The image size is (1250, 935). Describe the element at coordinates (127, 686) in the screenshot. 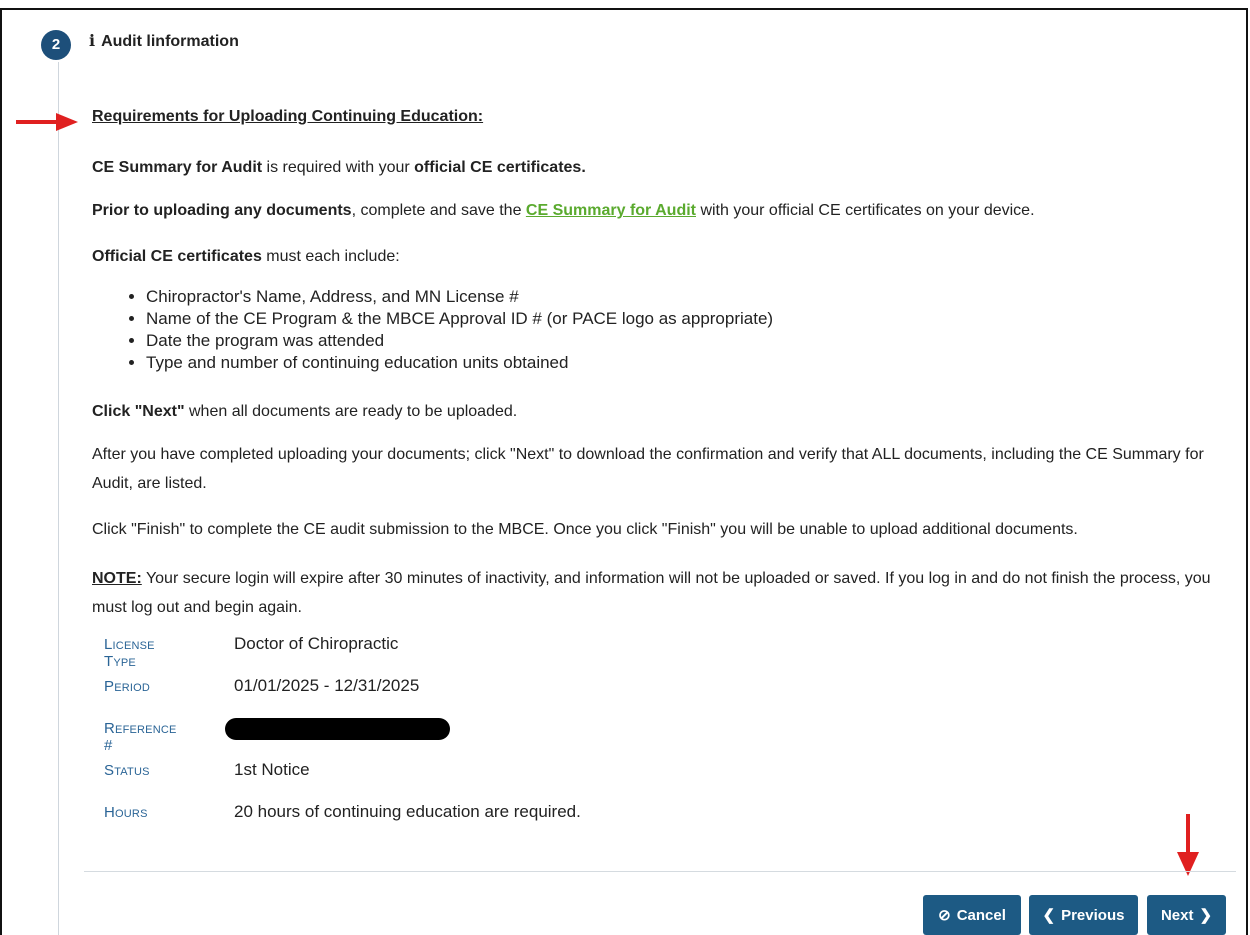

I see `period-label: Period` at that location.